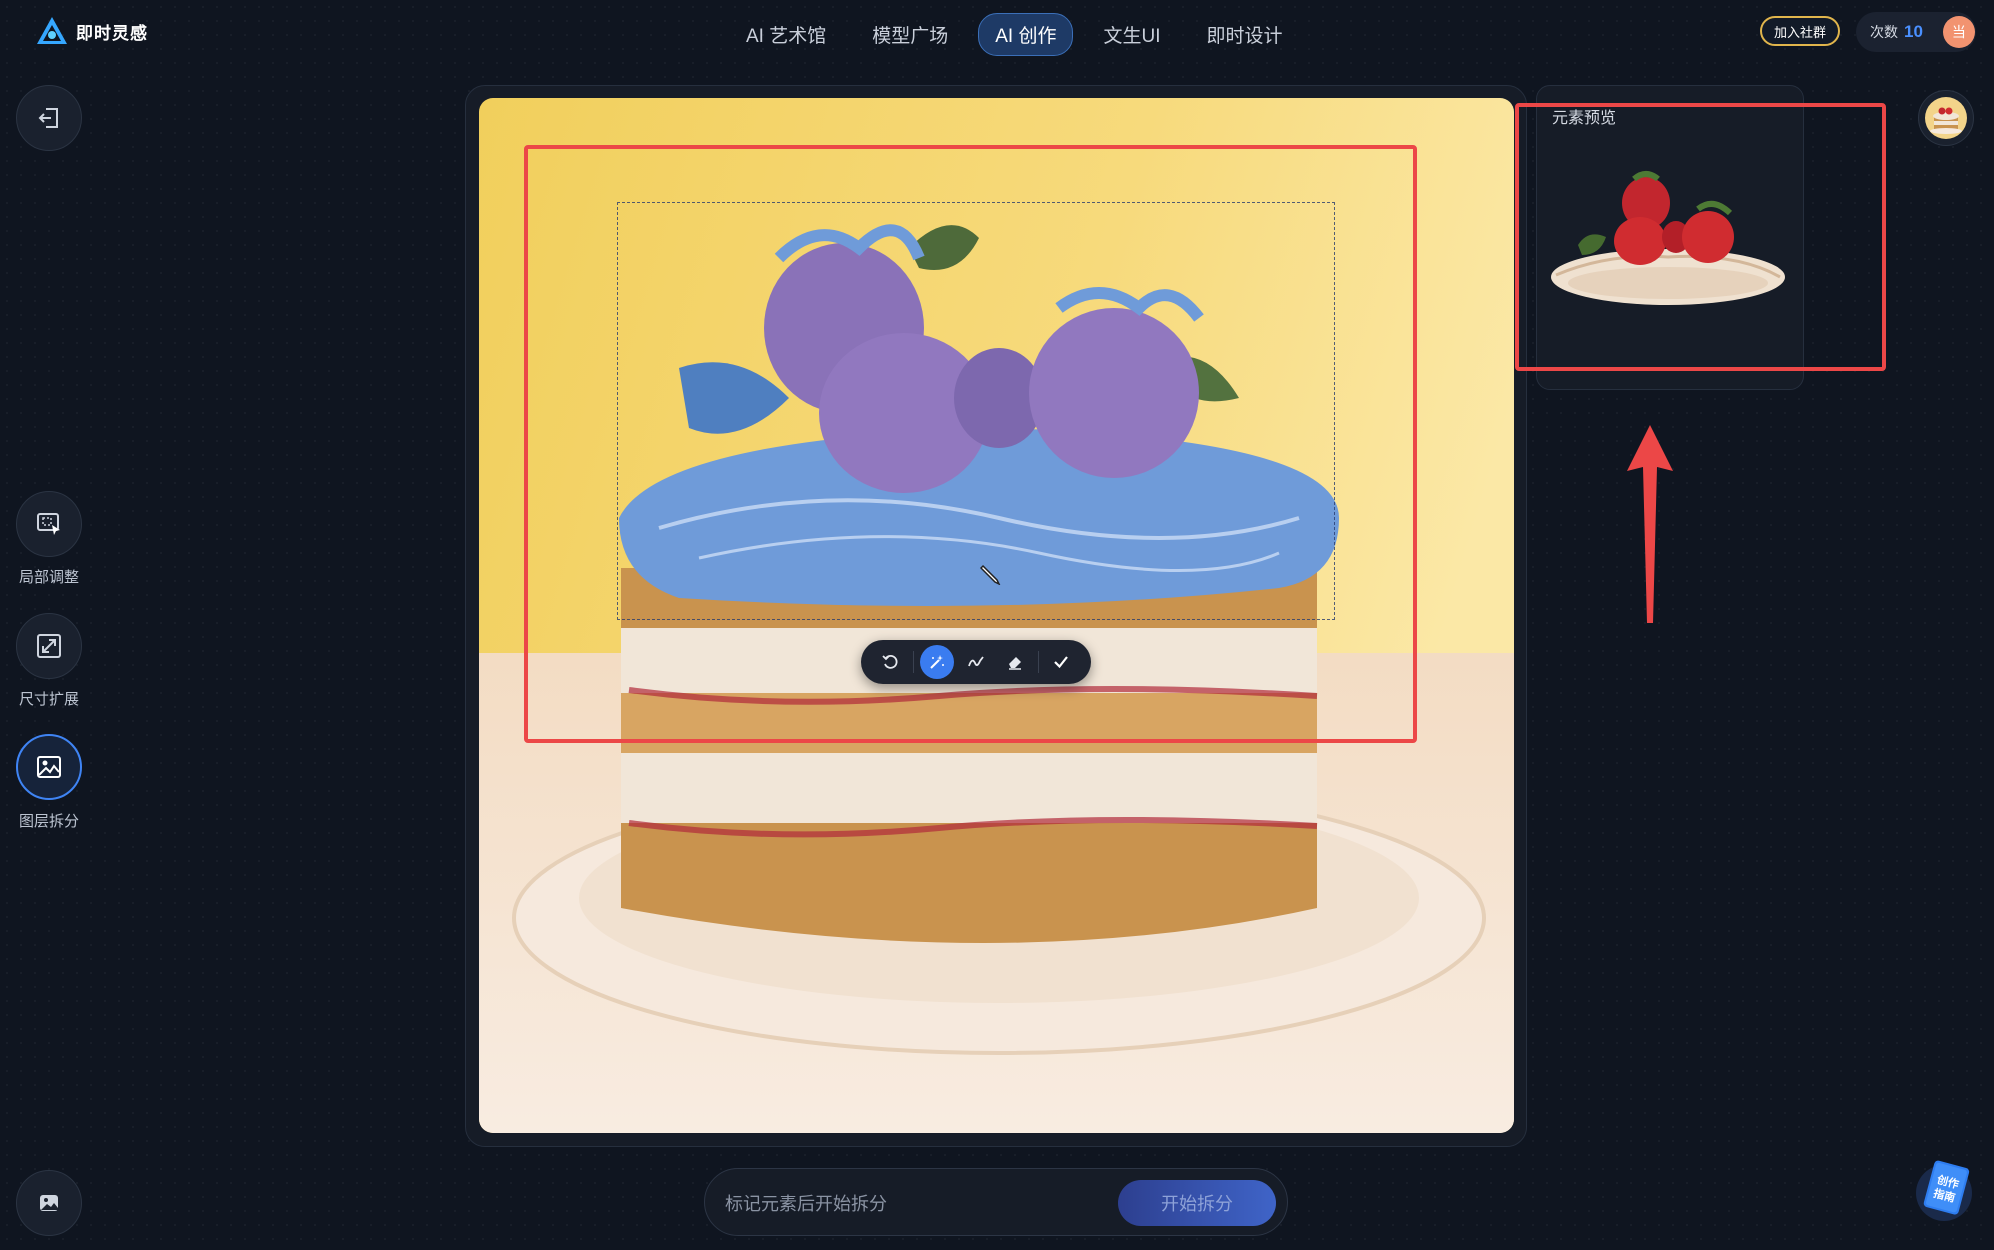 This screenshot has height=1250, width=1994. Describe the element at coordinates (806, 1203) in the screenshot. I see `prompt-input: 标记元素后开始拆分` at that location.